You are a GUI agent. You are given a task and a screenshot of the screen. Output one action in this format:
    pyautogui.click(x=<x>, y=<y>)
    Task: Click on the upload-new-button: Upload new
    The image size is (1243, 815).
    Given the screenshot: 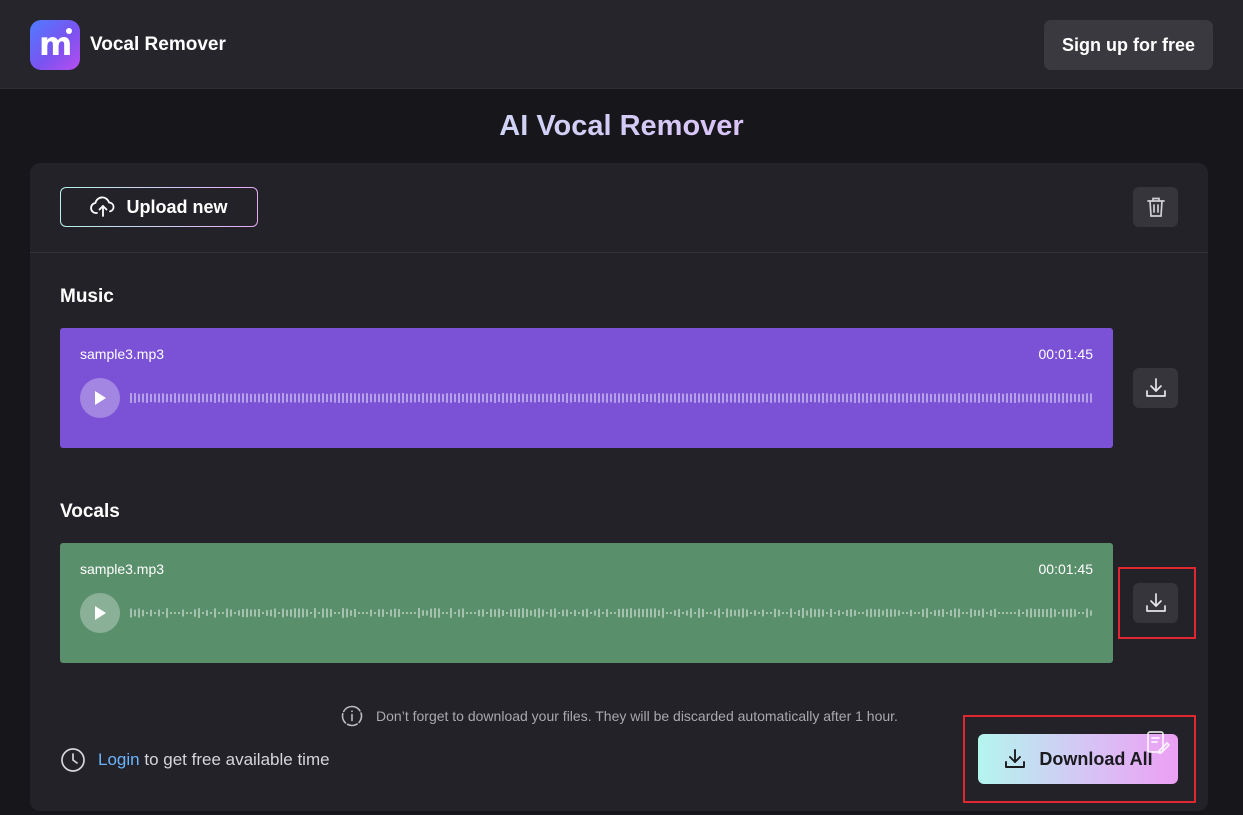 What is the action you would take?
    pyautogui.click(x=159, y=207)
    